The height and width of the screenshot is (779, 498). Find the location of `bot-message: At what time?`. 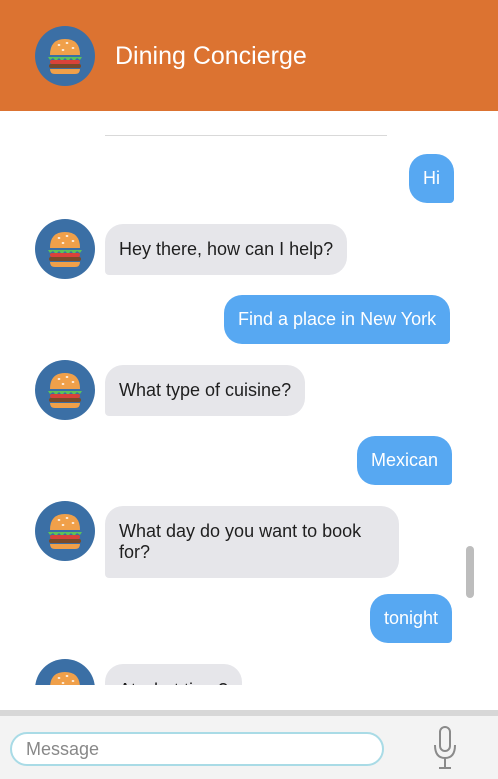

bot-message: At what time? is located at coordinates (174, 674).